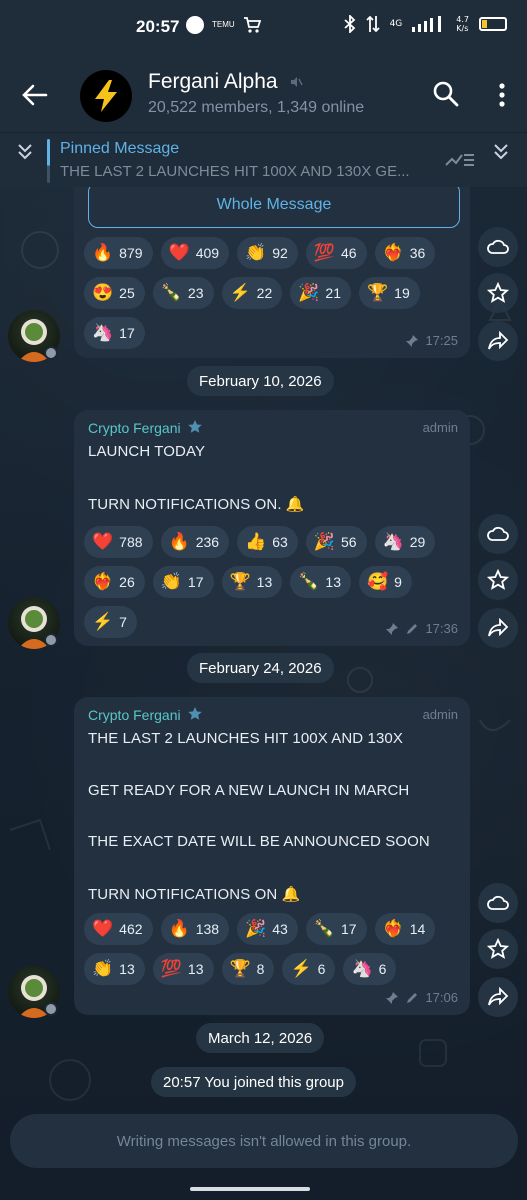 The image size is (527, 1200). I want to click on reaction-count: 6, so click(321, 969).